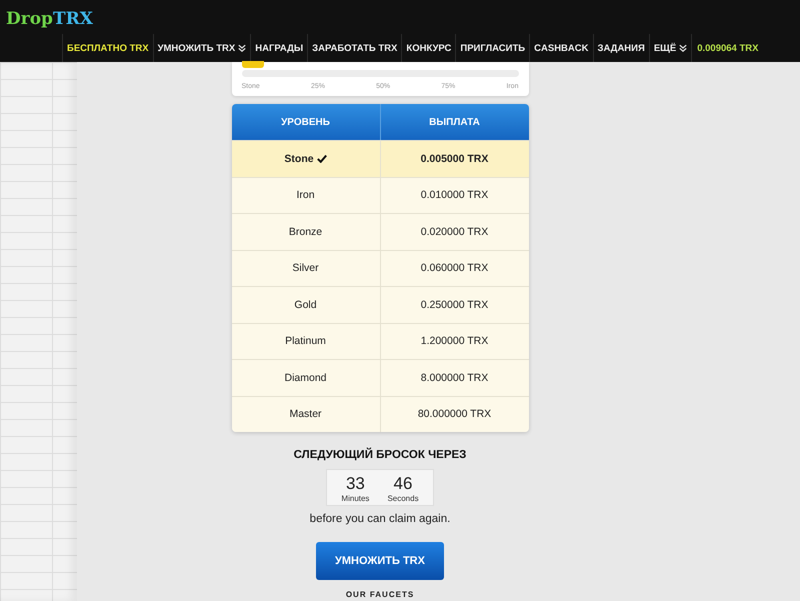  I want to click on nav-link: ЗАДАНИЯ, so click(620, 48).